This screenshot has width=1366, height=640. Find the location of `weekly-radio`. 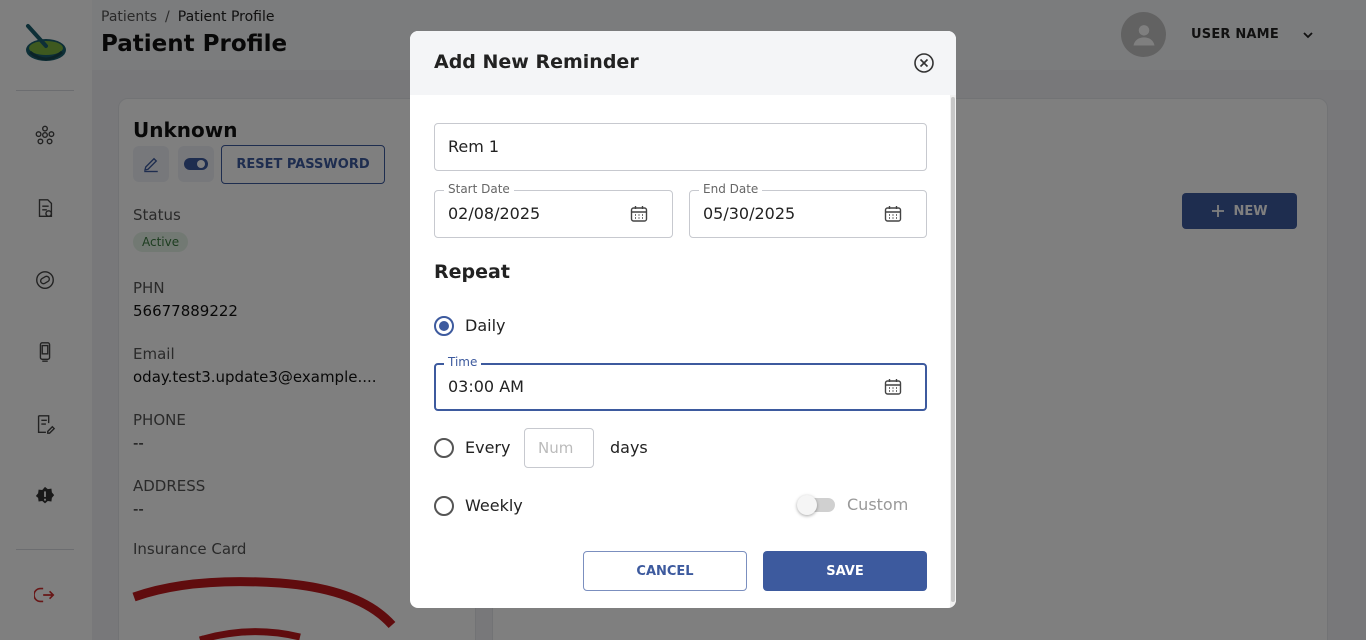

weekly-radio is located at coordinates (444, 506).